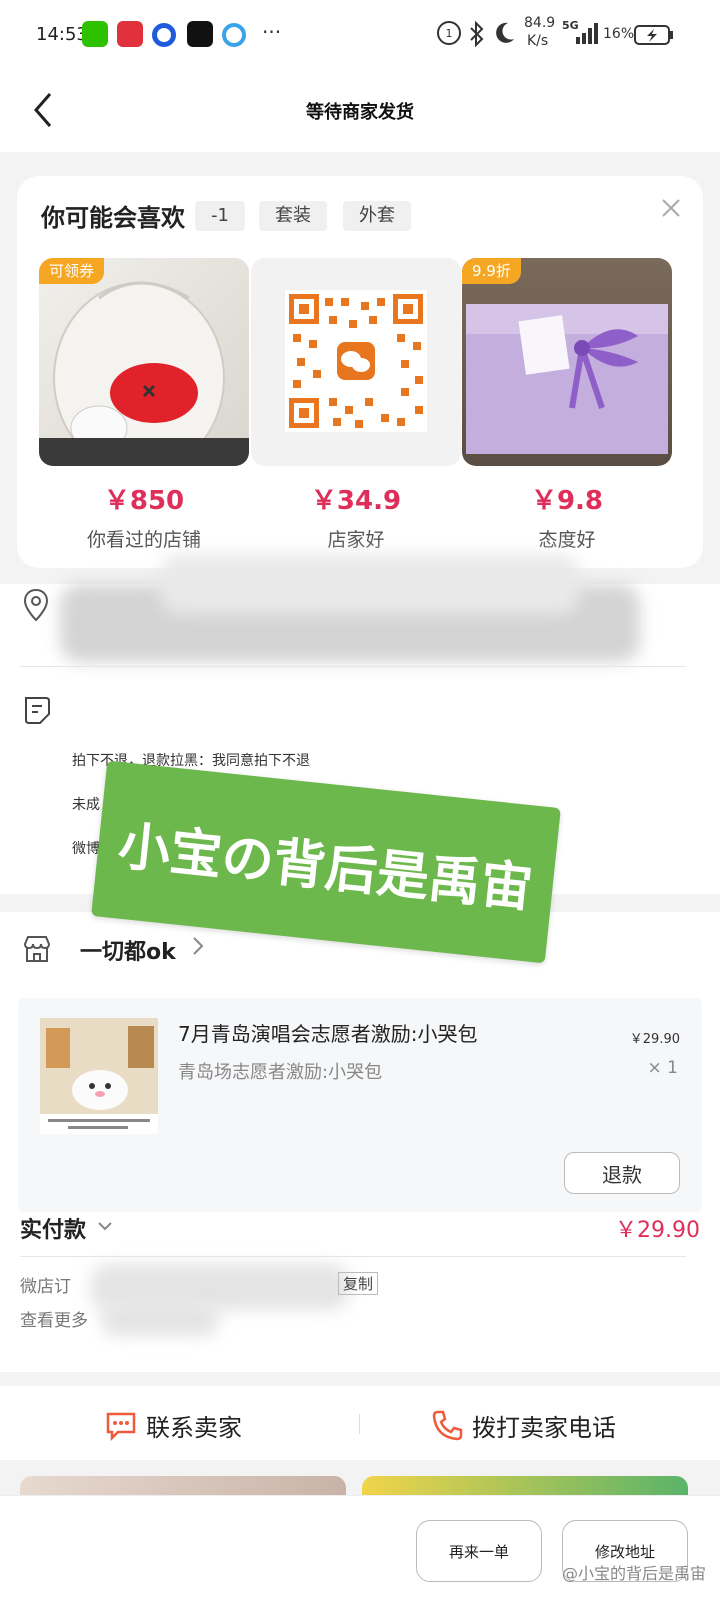 The height and width of the screenshot is (1600, 720). Describe the element at coordinates (37, 949) in the screenshot. I see `shop-icon` at that location.